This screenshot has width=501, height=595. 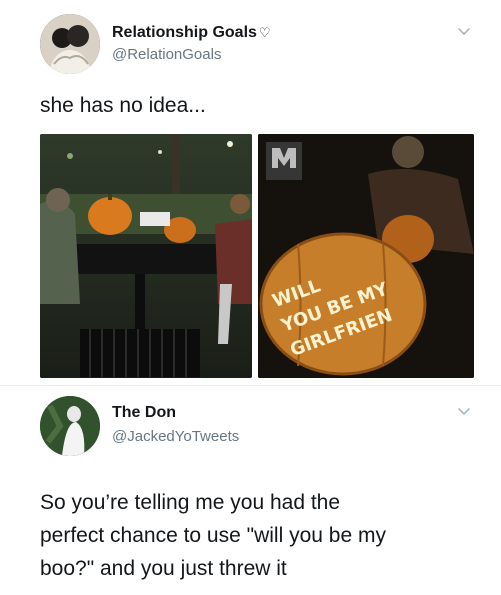 What do you see at coordinates (144, 413) in the screenshot?
I see `display-name: The Don` at bounding box center [144, 413].